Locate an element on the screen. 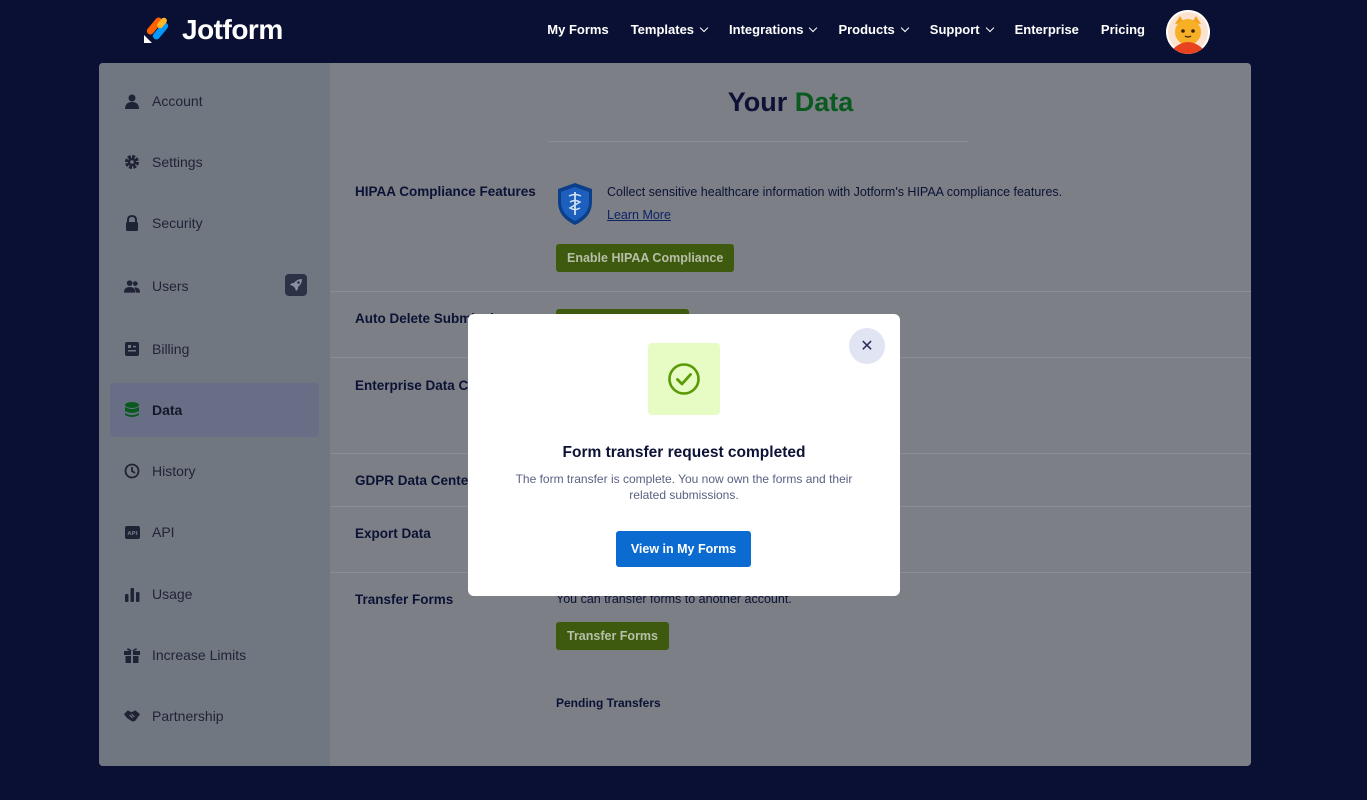 Image resolution: width=1367 pixels, height=800 pixels. sidebar-item-increase-limits: Increase Limits is located at coordinates (214, 655).